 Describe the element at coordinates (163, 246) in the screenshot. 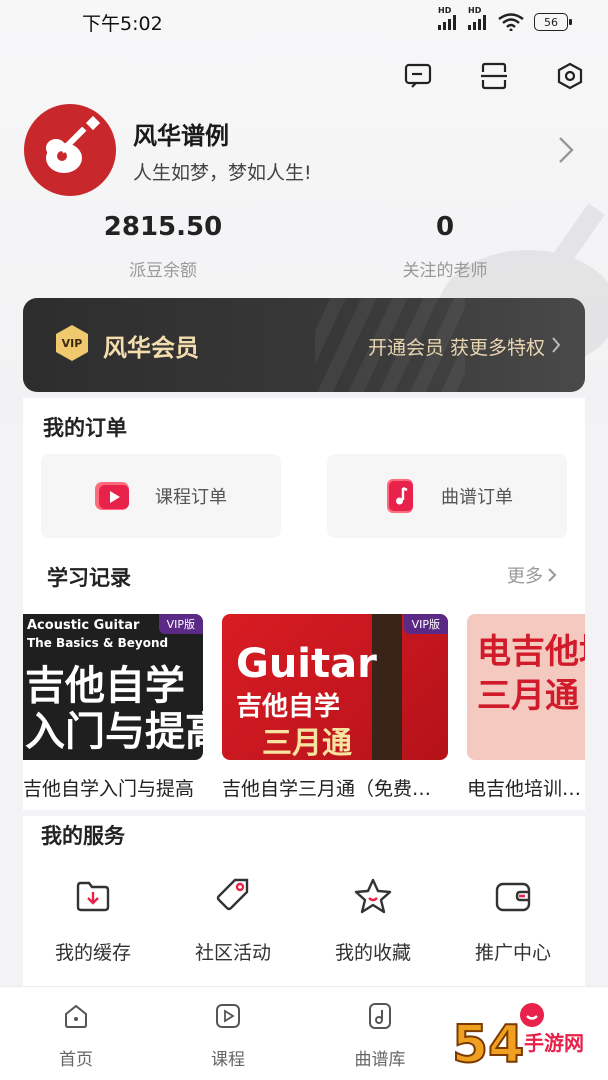

I see `stat-balance: 2815.50 派豆余额` at that location.